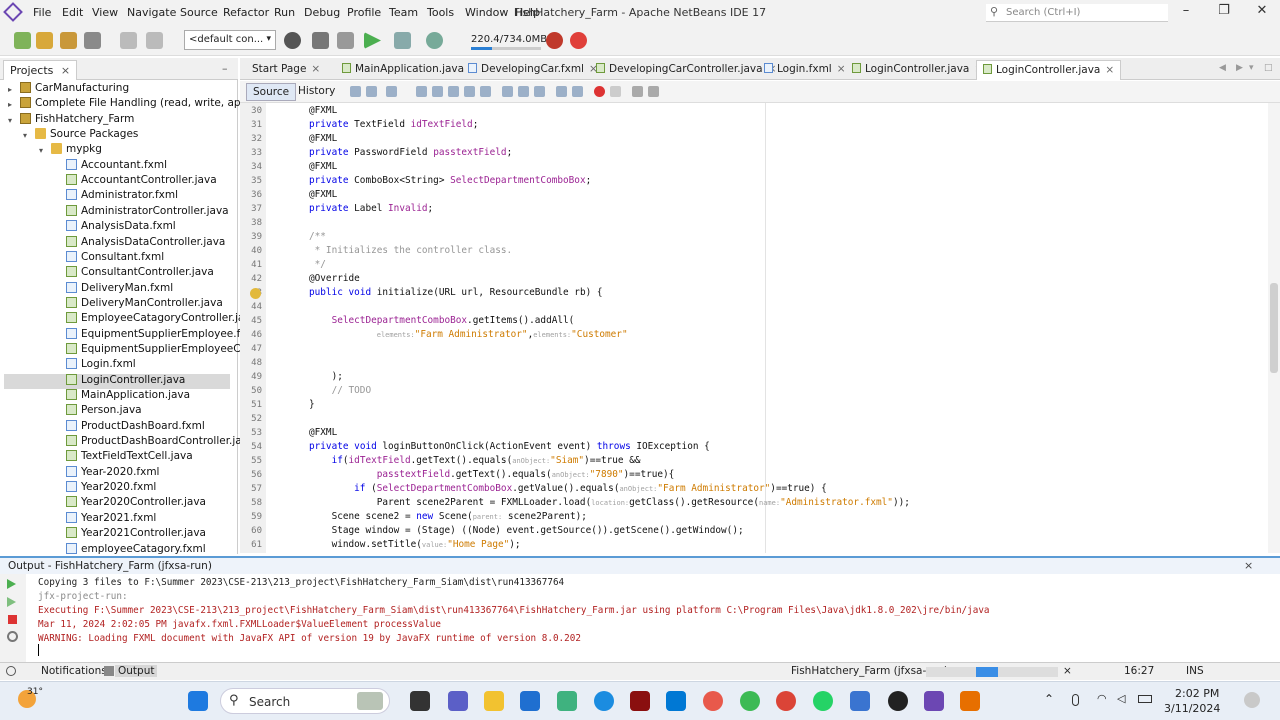 The width and height of the screenshot is (1280, 720). What do you see at coordinates (653, 91) in the screenshot?
I see `uncomment-icon` at bounding box center [653, 91].